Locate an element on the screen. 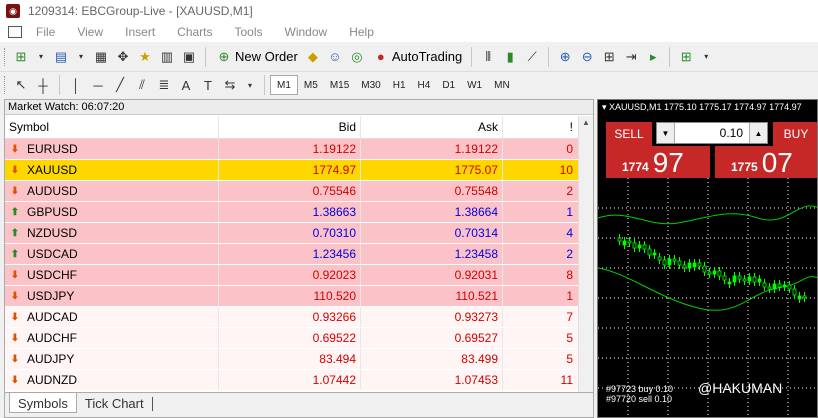 This screenshot has height=418, width=818. data-window-icon: ✥ is located at coordinates (123, 57).